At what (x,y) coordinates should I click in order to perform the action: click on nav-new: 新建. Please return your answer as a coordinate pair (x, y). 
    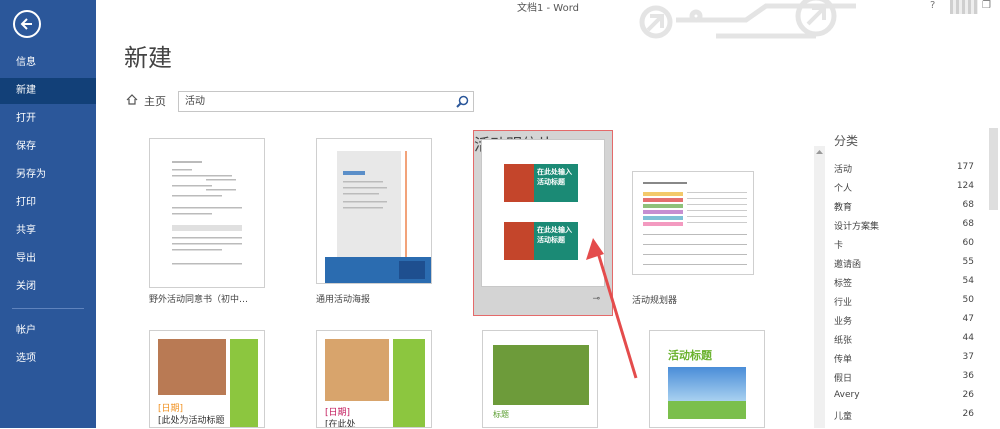
    Looking at the image, I should click on (48, 91).